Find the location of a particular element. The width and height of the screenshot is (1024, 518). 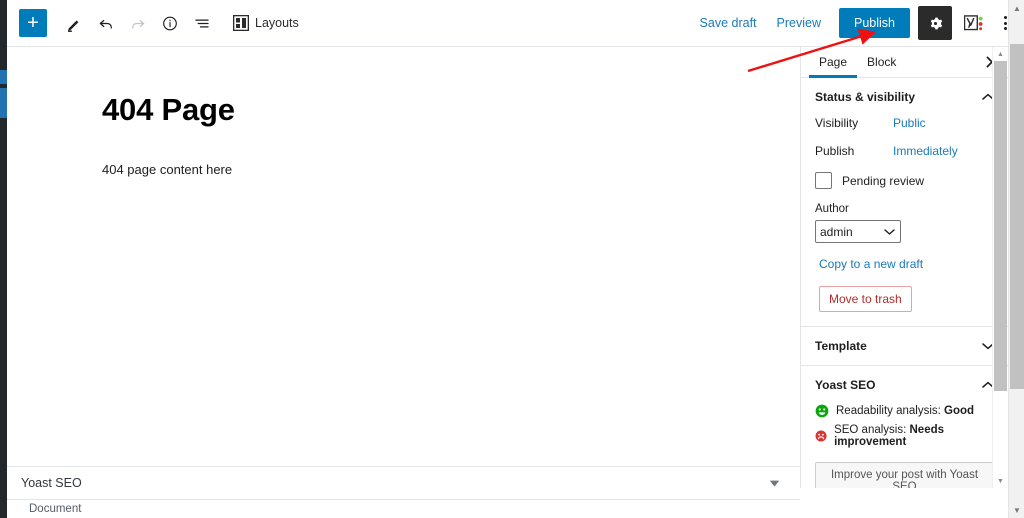

move-to-trash-button: Move to trash is located at coordinates (865, 299).